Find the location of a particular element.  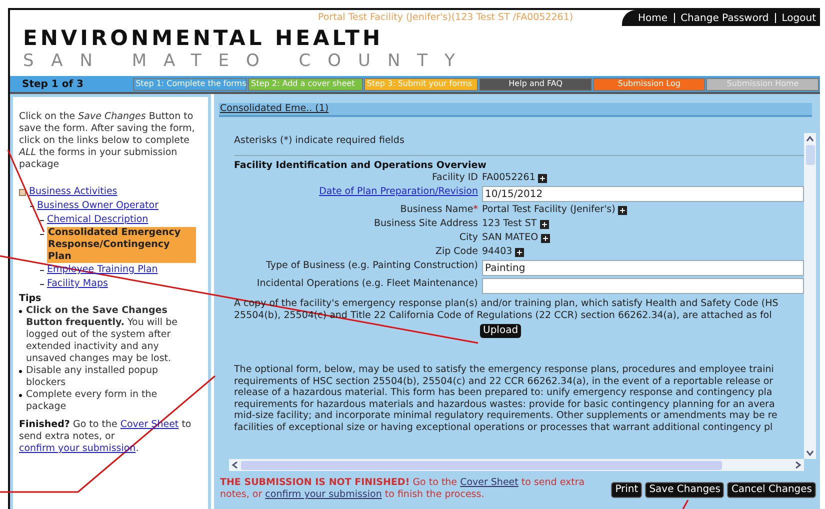

field-label: City is located at coordinates (468, 237).